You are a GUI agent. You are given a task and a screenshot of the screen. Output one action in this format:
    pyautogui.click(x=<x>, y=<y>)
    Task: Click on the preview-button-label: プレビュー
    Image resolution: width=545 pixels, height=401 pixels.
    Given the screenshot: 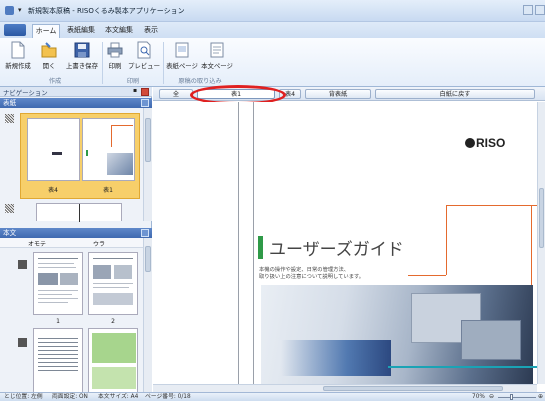 What is the action you would take?
    pyautogui.click(x=144, y=66)
    